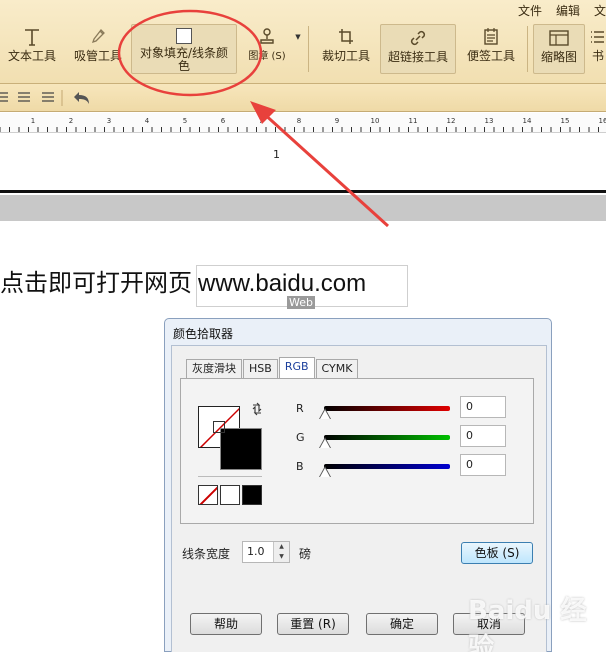 This screenshot has height=652, width=606. I want to click on ruler-label: 5, so click(185, 121).